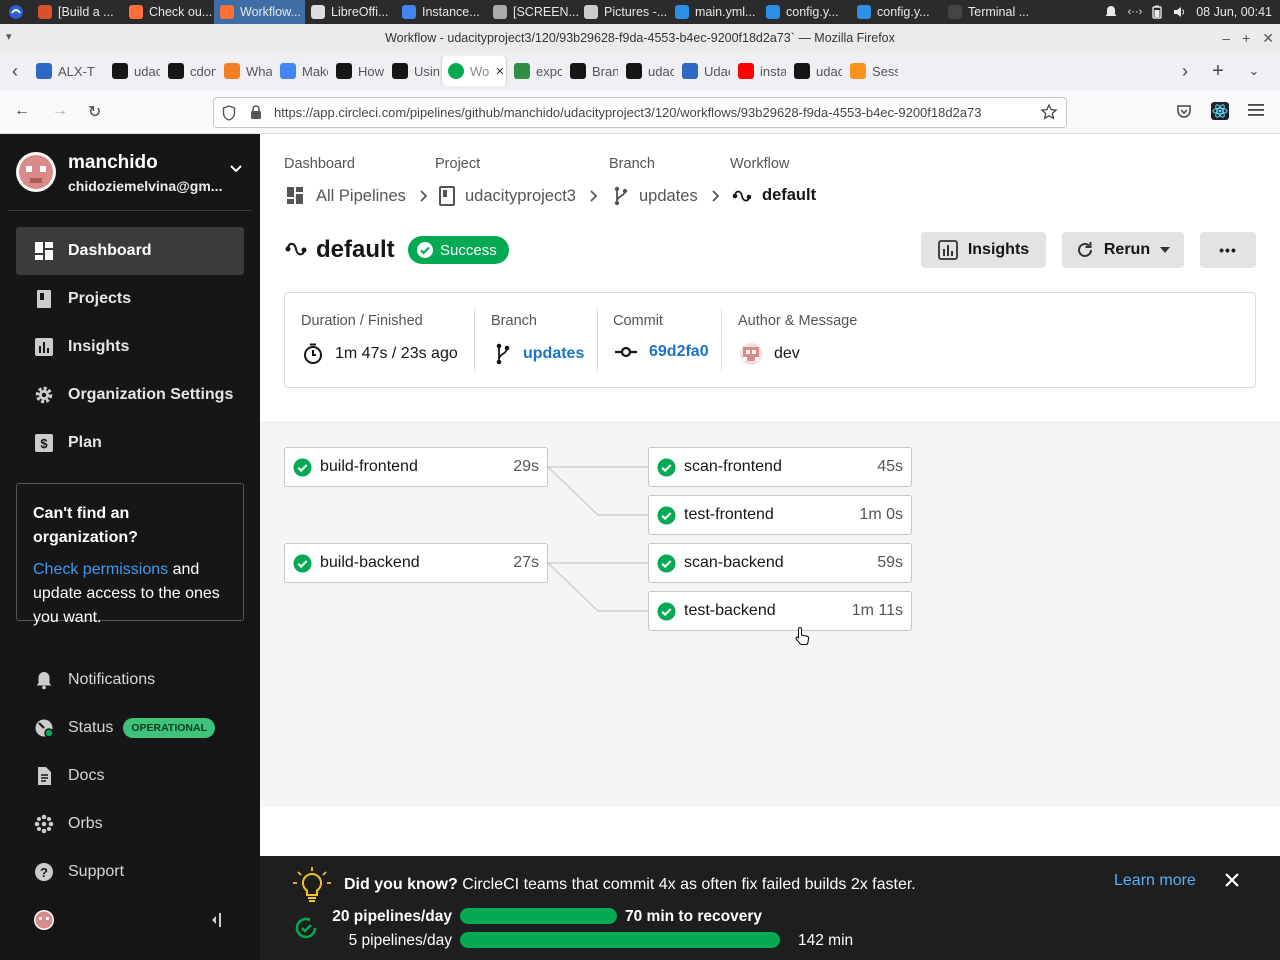 This screenshot has height=960, width=1280. Describe the element at coordinates (296, 196) in the screenshot. I see `pipelines-icon` at that location.